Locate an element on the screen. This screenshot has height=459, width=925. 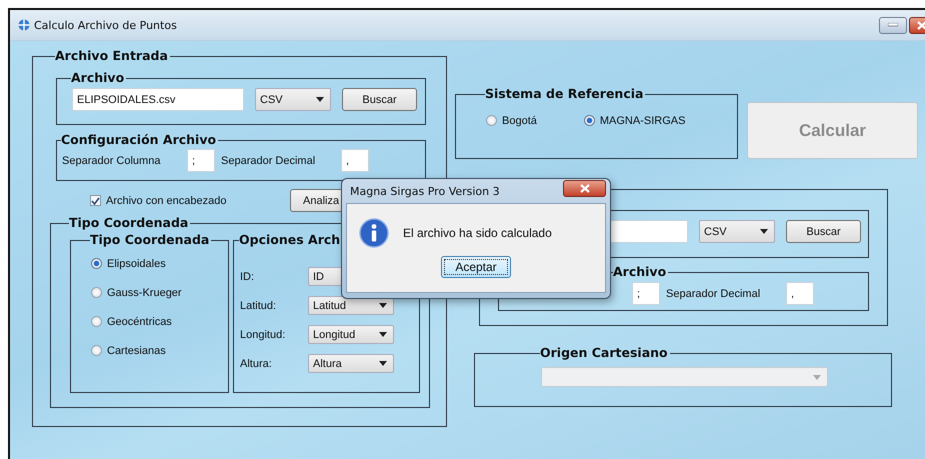
dropdown: Latitud is located at coordinates (351, 305).